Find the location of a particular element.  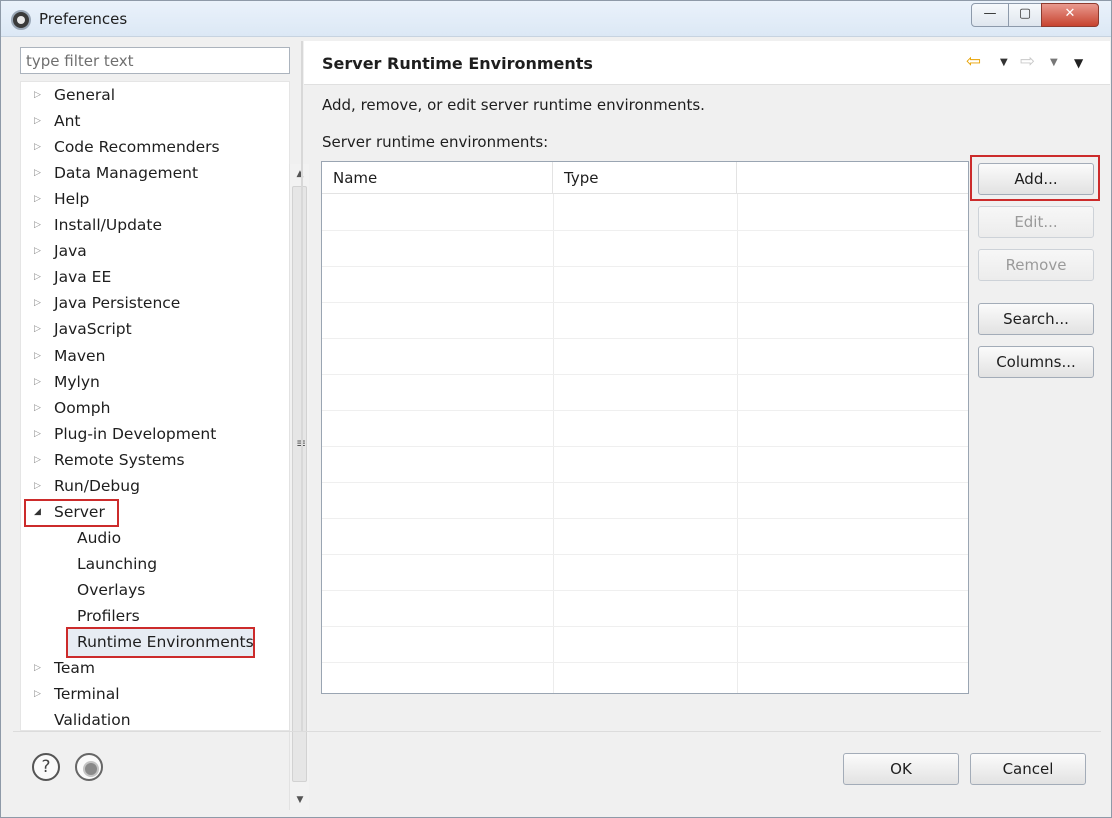

column-header-type: Type is located at coordinates (645, 178).